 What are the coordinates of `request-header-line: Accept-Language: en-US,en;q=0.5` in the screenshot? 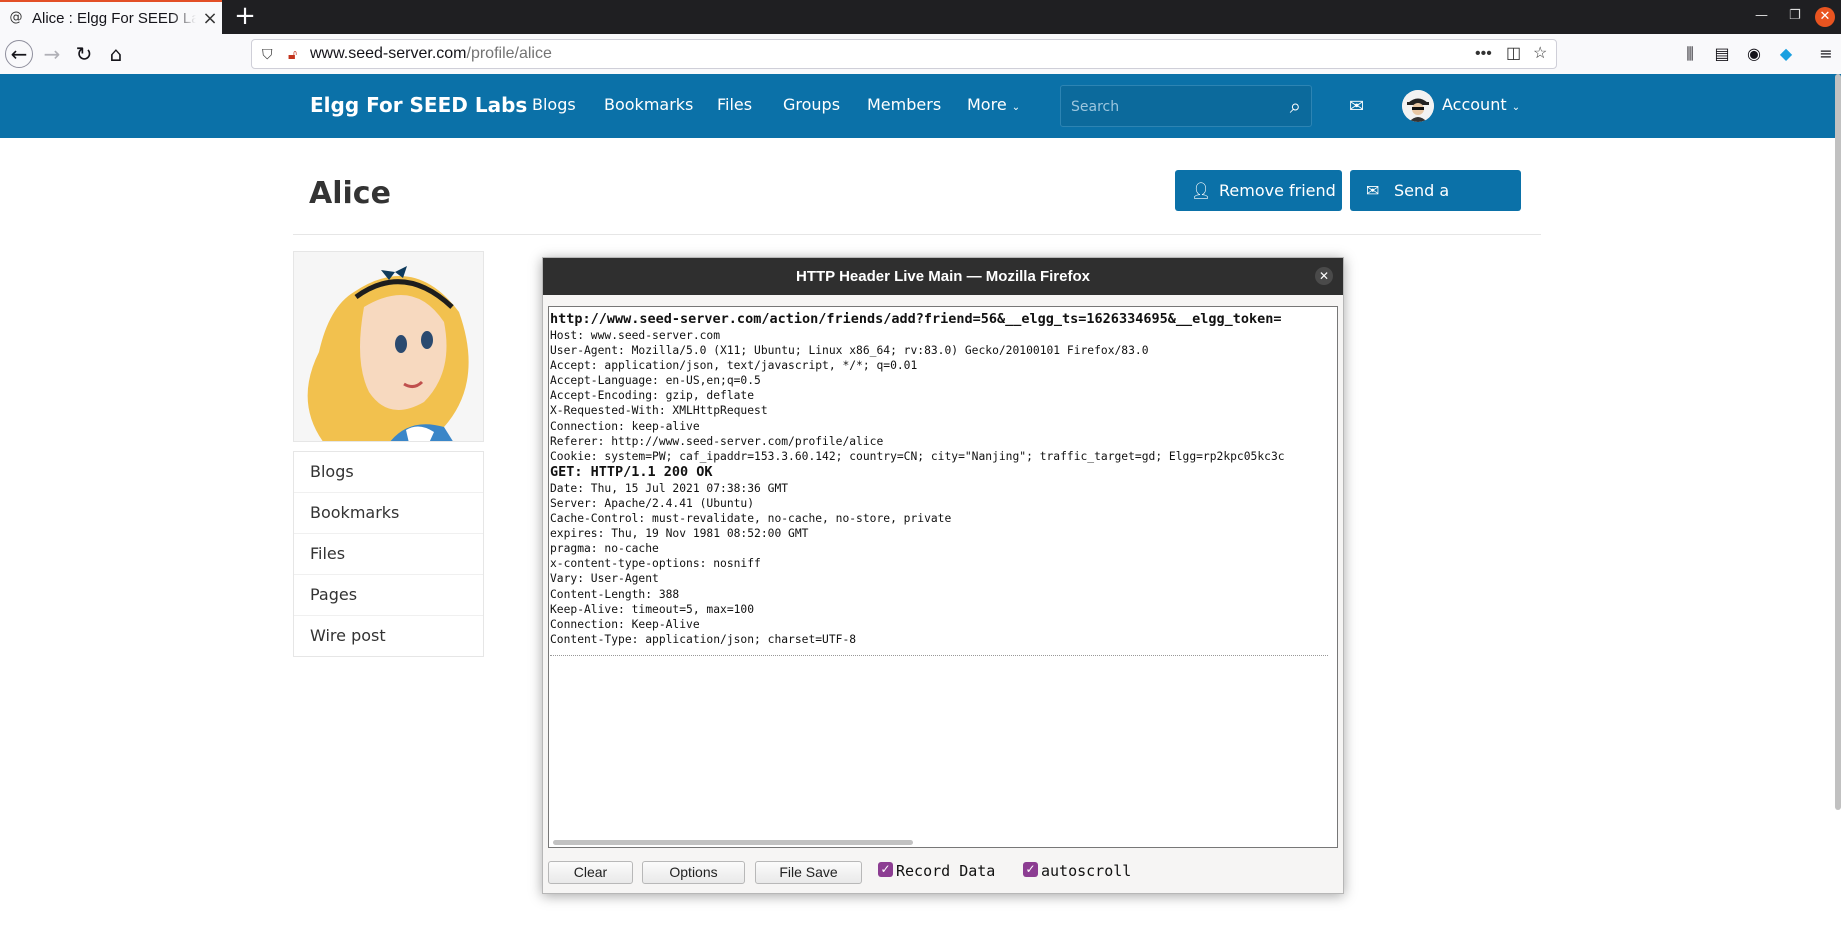 It's located at (655, 381).